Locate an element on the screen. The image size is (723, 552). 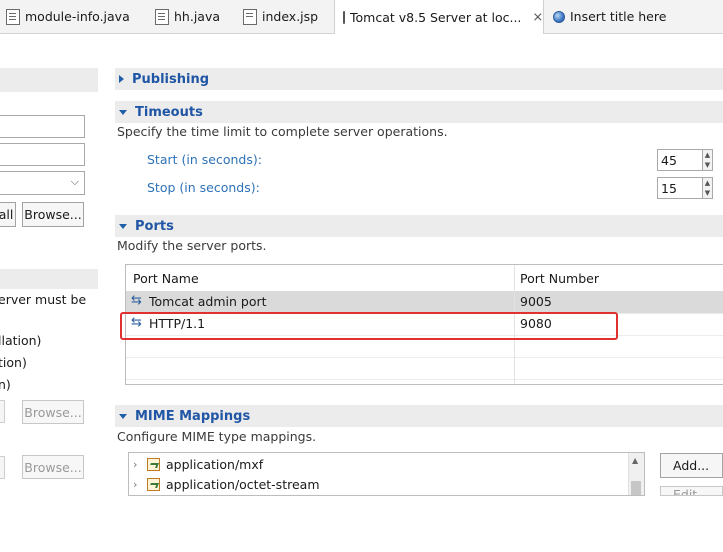
column-header-port-name: Port Name is located at coordinates (166, 278).